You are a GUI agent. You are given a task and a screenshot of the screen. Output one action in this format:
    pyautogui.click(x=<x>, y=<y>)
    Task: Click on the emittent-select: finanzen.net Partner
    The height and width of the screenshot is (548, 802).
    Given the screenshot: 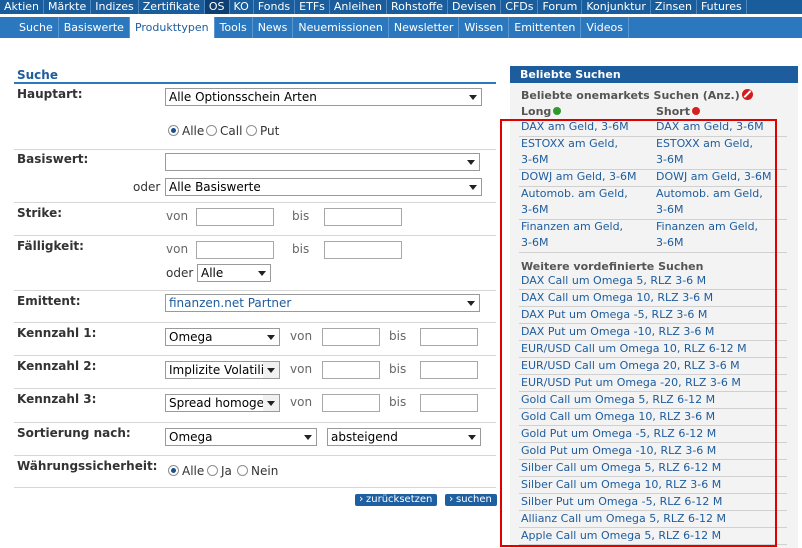 What is the action you would take?
    pyautogui.click(x=322, y=303)
    